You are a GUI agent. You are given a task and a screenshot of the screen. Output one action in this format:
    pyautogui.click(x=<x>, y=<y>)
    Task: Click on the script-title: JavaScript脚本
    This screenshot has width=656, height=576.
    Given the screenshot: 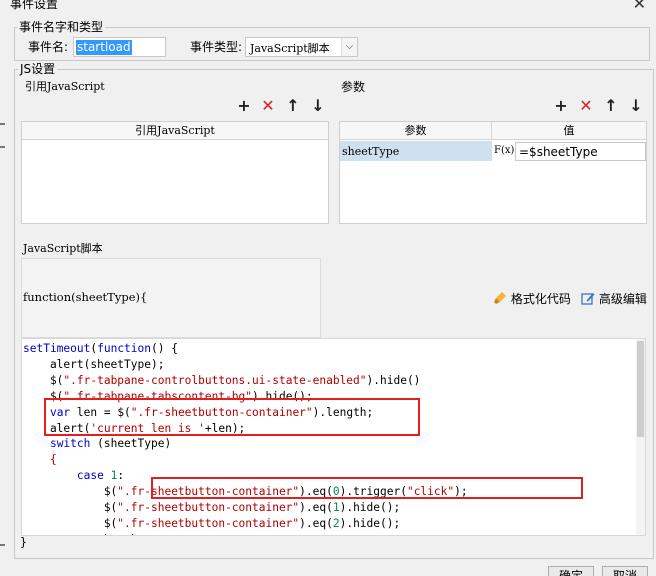 What is the action you would take?
    pyautogui.click(x=63, y=248)
    